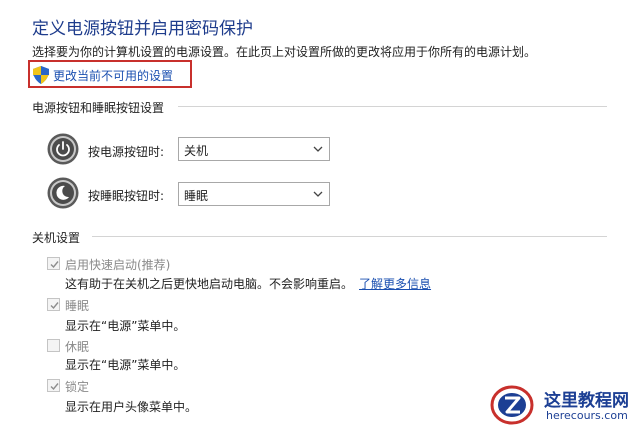  What do you see at coordinates (587, 415) in the screenshot?
I see `watermark-url: herecours.com` at bounding box center [587, 415].